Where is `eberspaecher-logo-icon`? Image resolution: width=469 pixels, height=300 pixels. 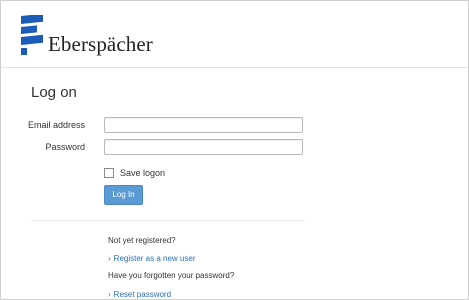
eberspaecher-logo-icon is located at coordinates (32, 35).